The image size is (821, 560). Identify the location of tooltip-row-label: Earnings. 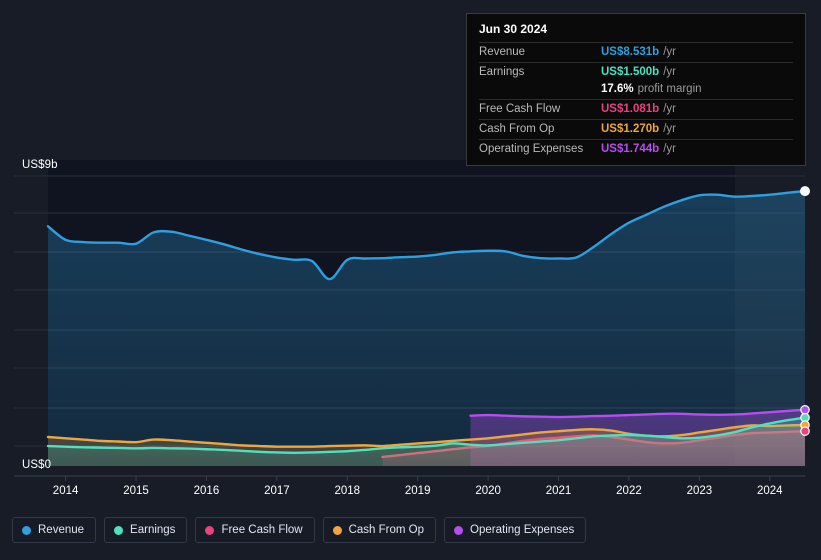
(502, 72).